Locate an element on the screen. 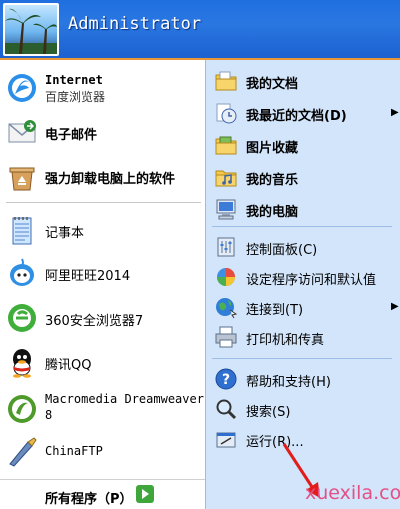  program-defaults-icon is located at coordinates (226, 277).